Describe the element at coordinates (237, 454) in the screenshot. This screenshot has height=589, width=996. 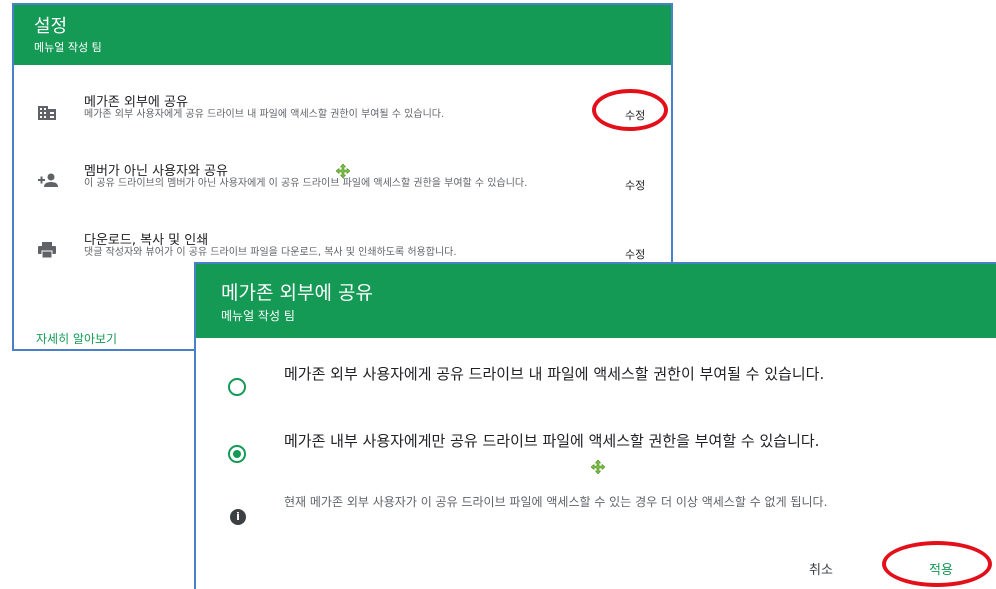
I see `radio-button-selected` at that location.